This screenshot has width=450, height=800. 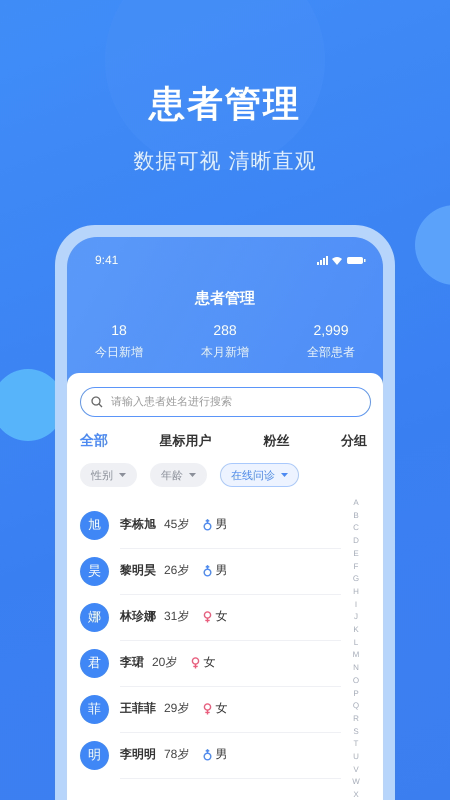 I want to click on patient-name: 李栋旭, so click(x=138, y=524).